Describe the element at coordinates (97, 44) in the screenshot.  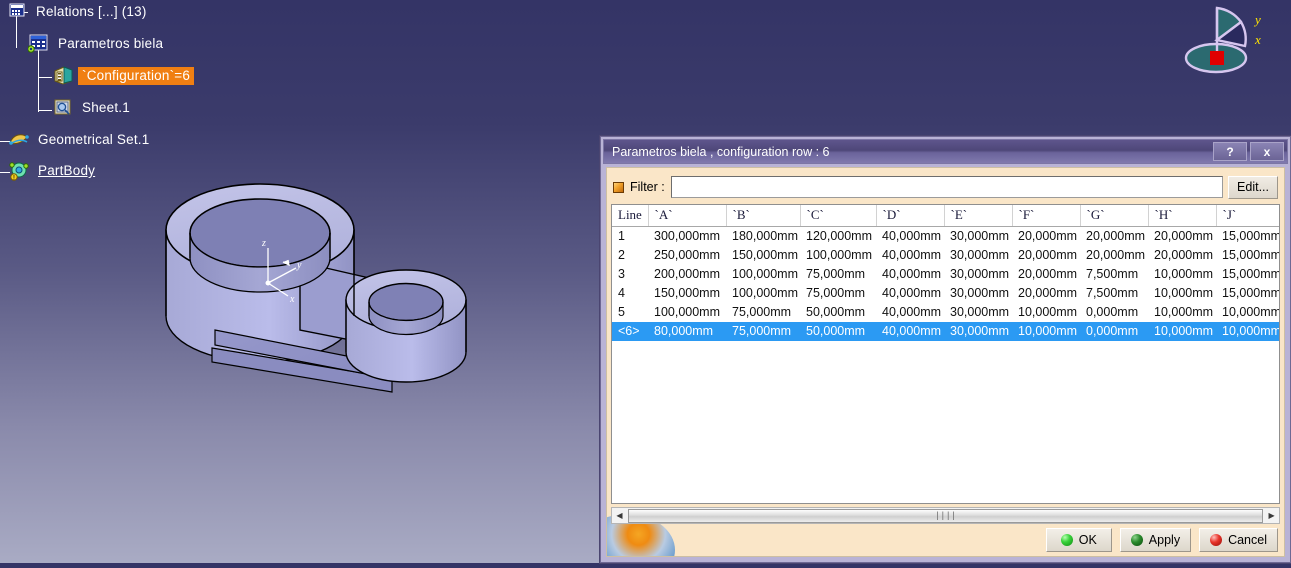
I see `tree-item-parametros-biela: Parametros biela` at that location.